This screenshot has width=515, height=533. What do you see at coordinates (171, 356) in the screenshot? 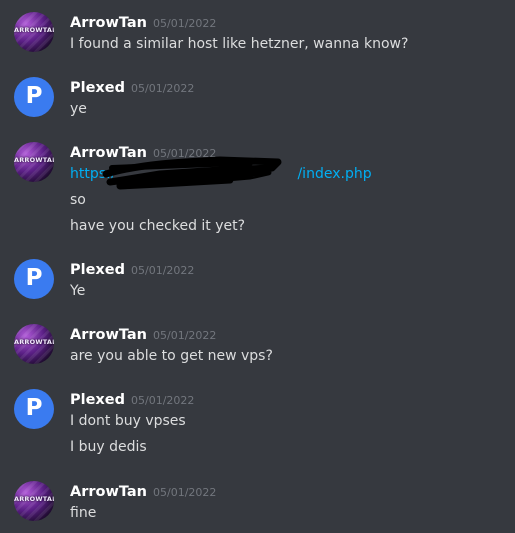
I see `message-text: are you able to get new vps?` at bounding box center [171, 356].